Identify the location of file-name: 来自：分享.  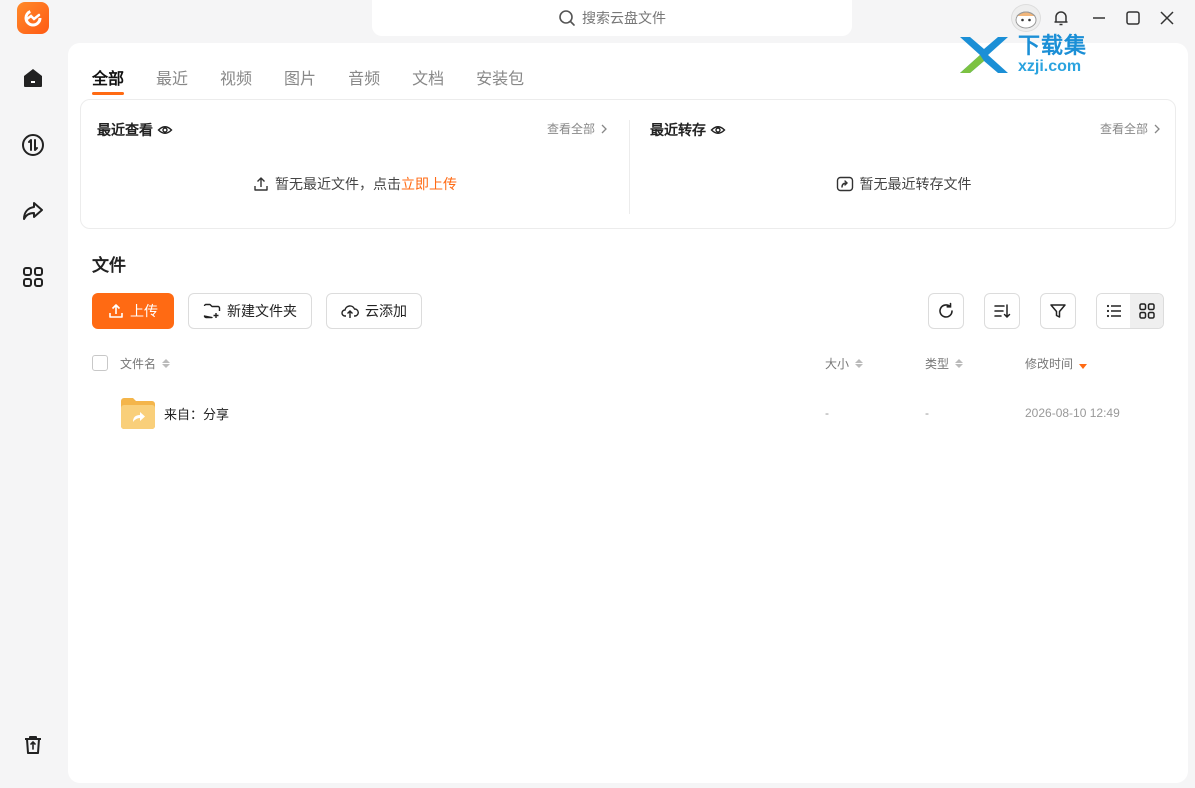
(197, 414).